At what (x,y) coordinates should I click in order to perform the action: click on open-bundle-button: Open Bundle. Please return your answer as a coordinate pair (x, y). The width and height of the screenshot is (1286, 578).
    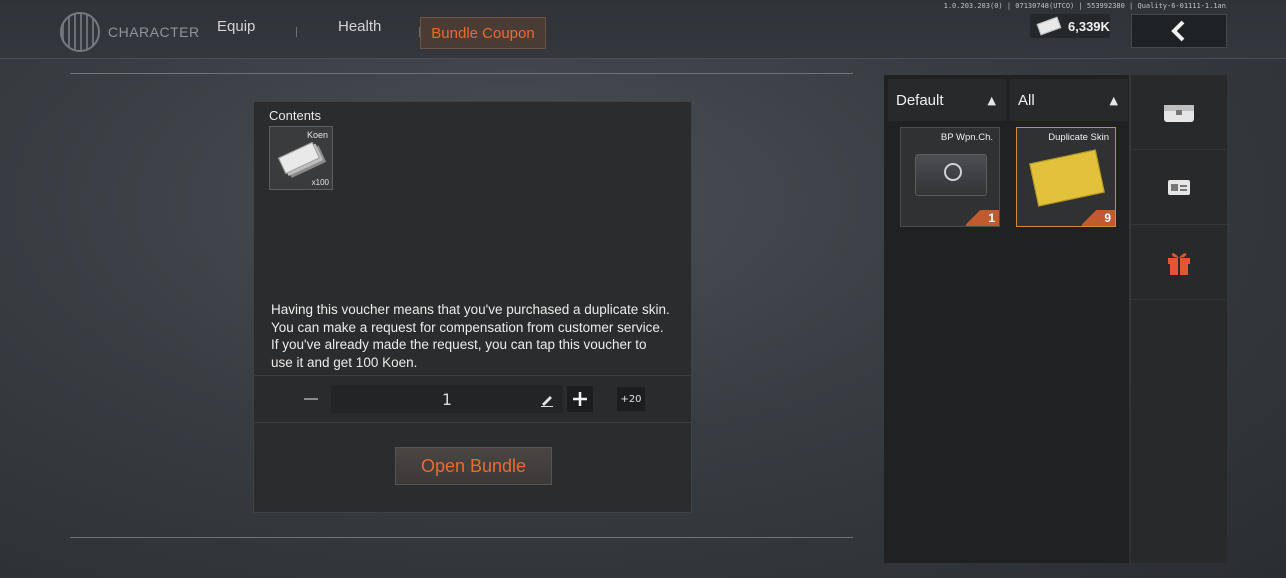
    Looking at the image, I should click on (473, 466).